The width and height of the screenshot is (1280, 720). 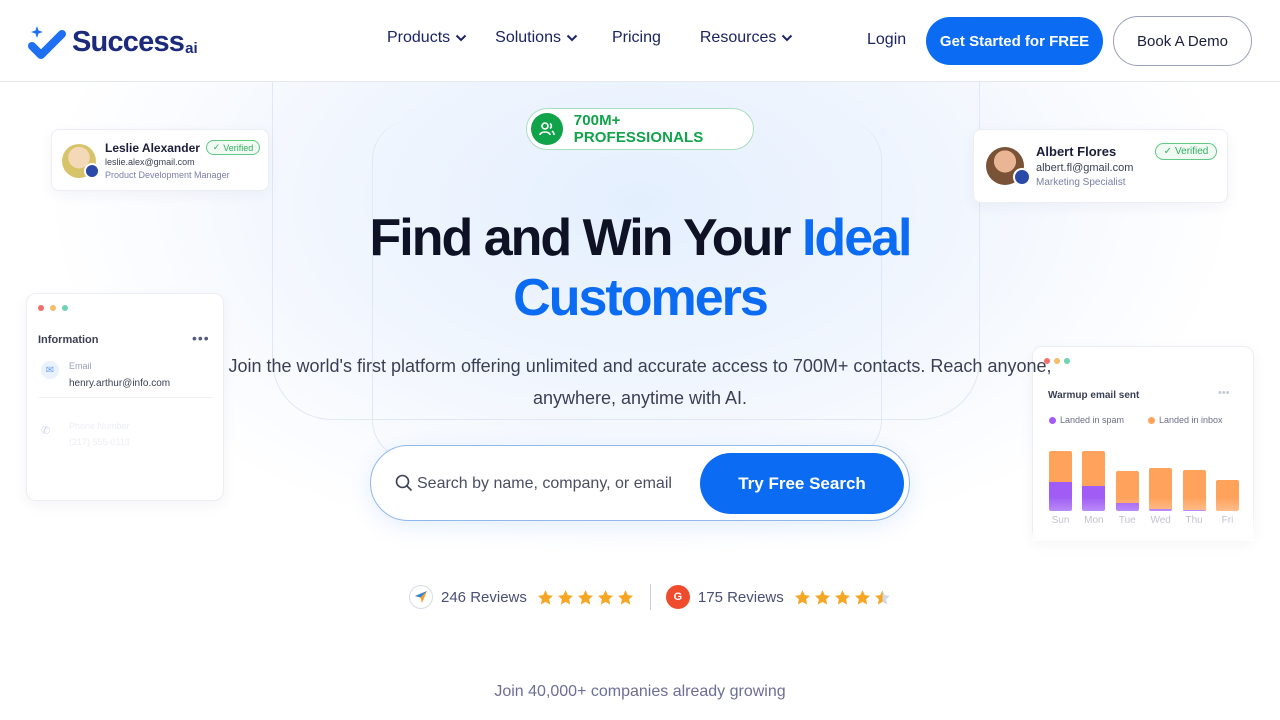 I want to click on page-title: Find and Win Your Ideal Customers, so click(x=640, y=268).